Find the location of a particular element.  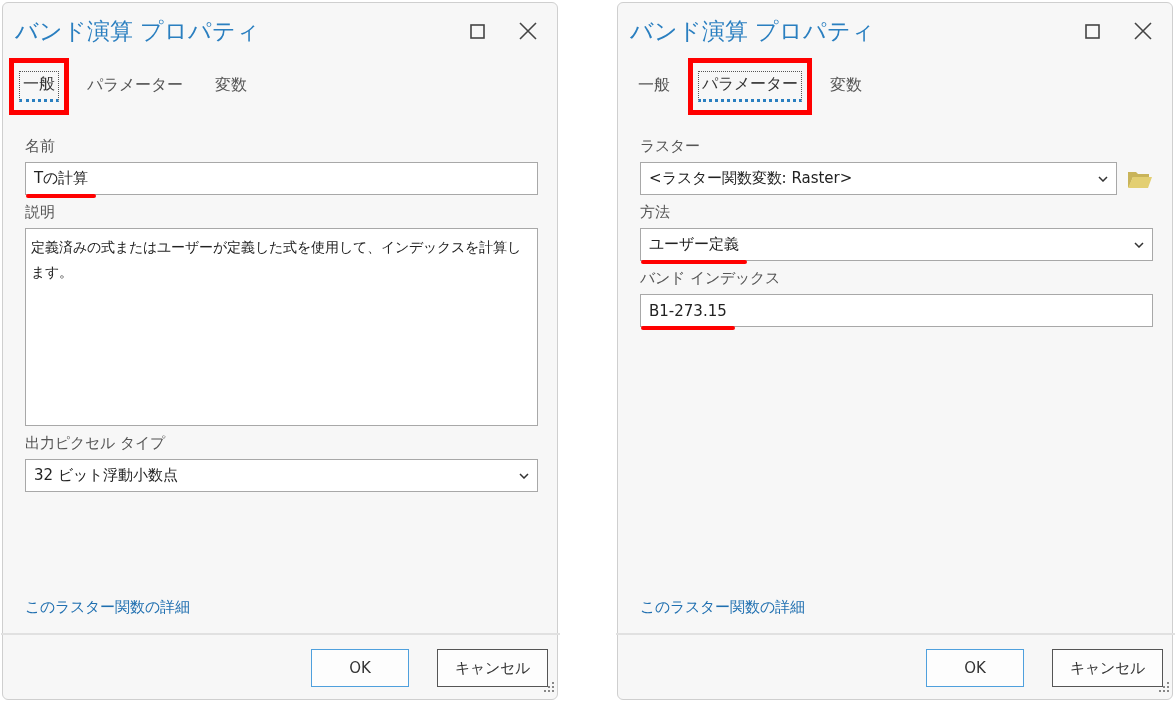

field-label: 名前 is located at coordinates (40, 146).